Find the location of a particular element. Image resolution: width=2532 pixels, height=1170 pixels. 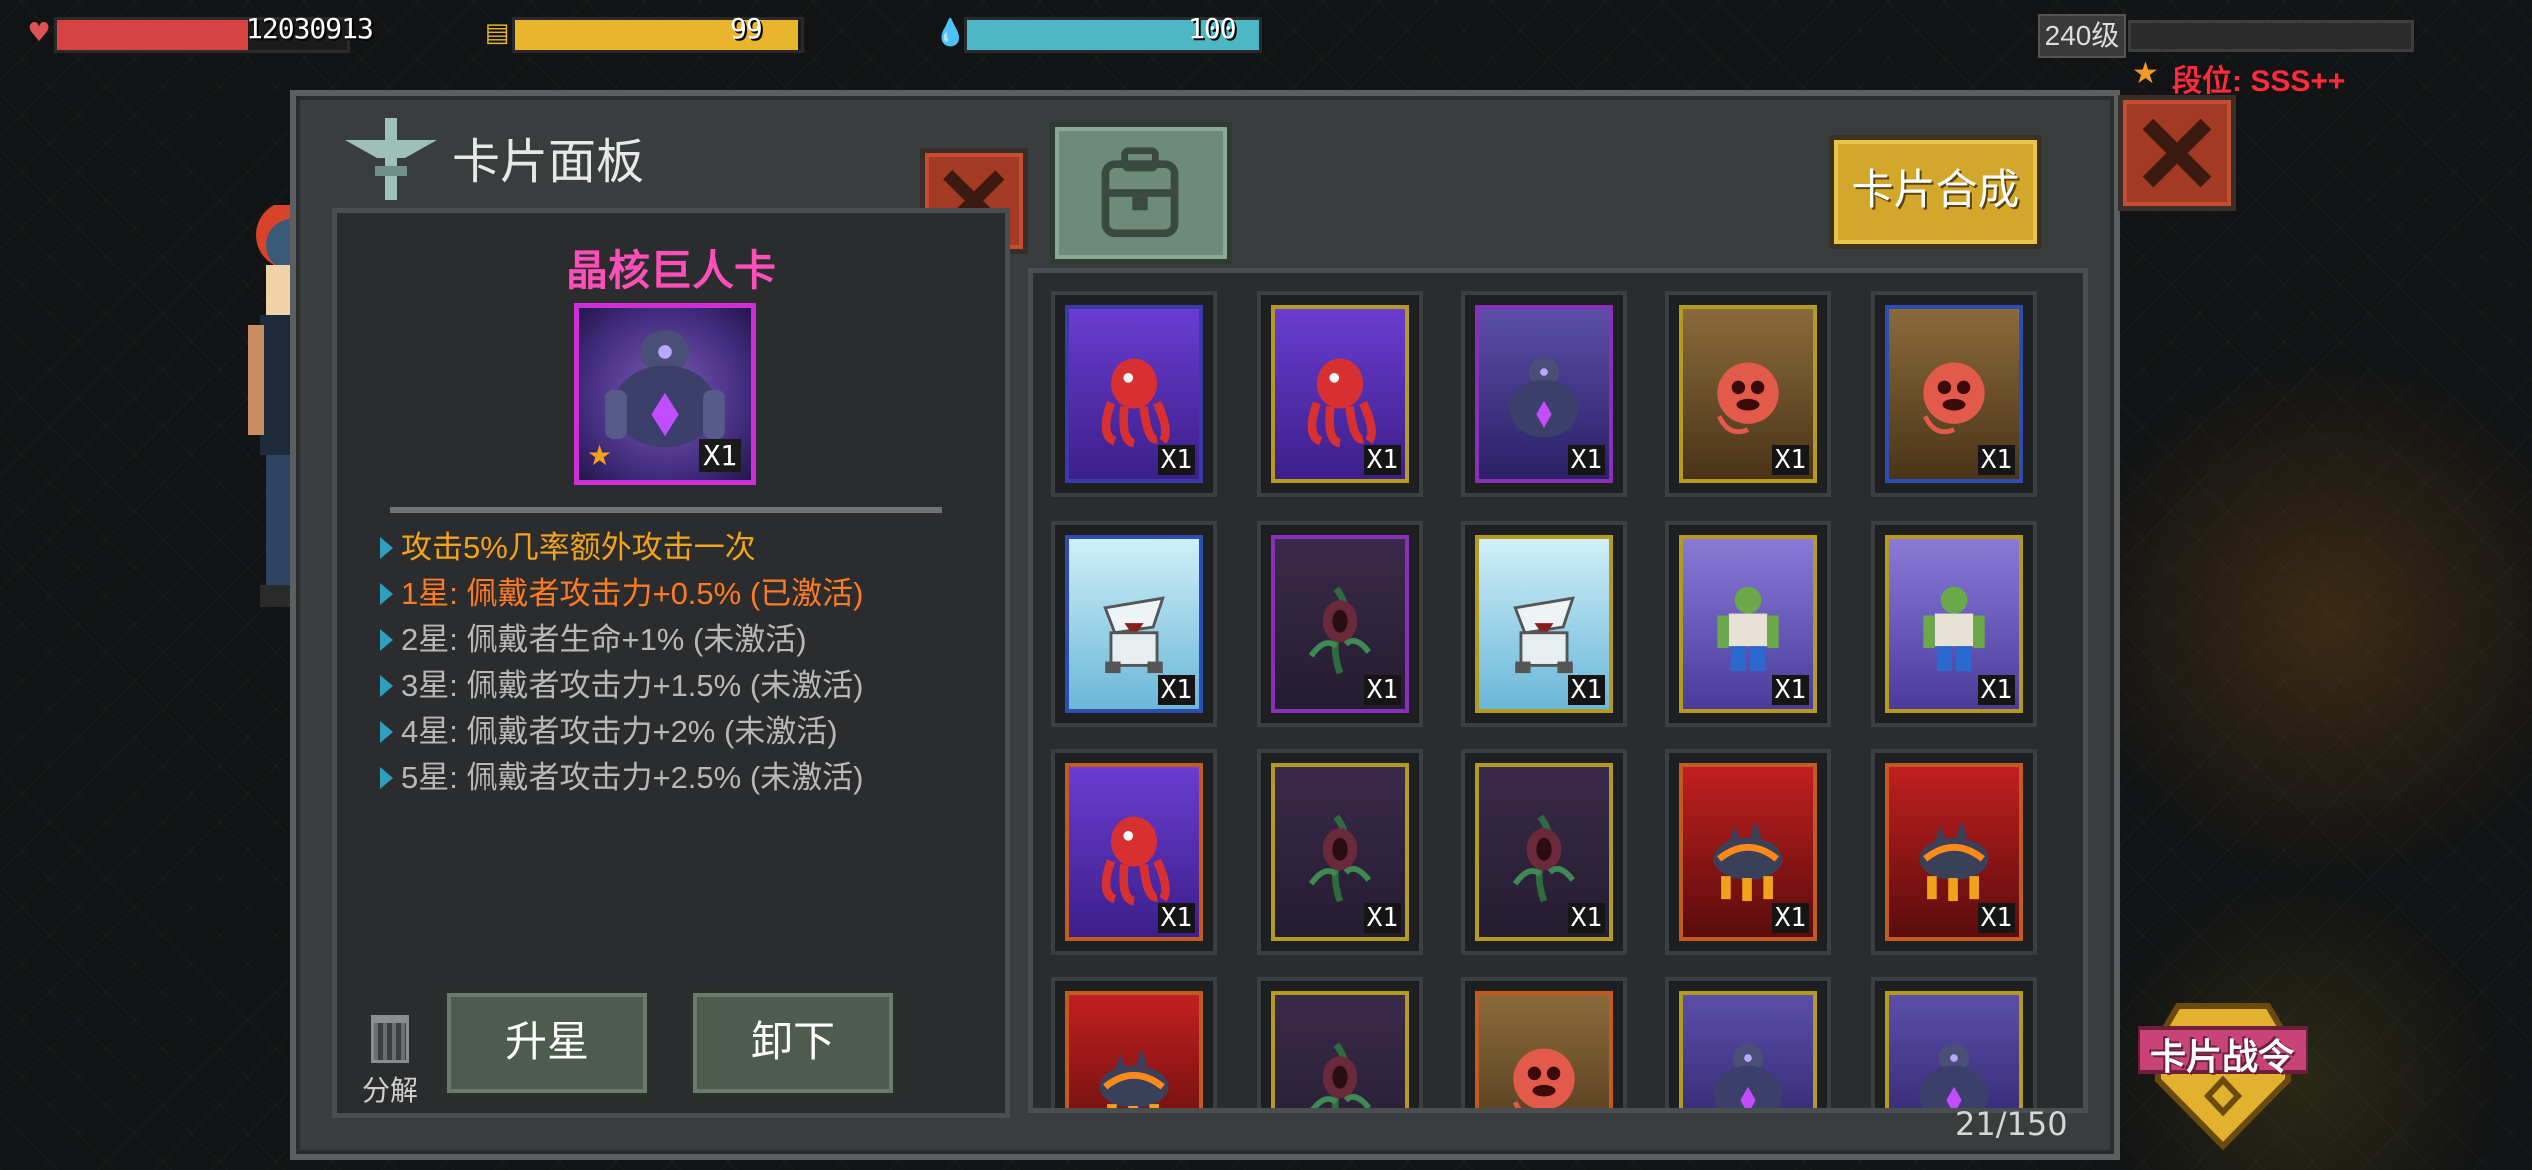

panel-title: 卡片面板 is located at coordinates (548, 162).